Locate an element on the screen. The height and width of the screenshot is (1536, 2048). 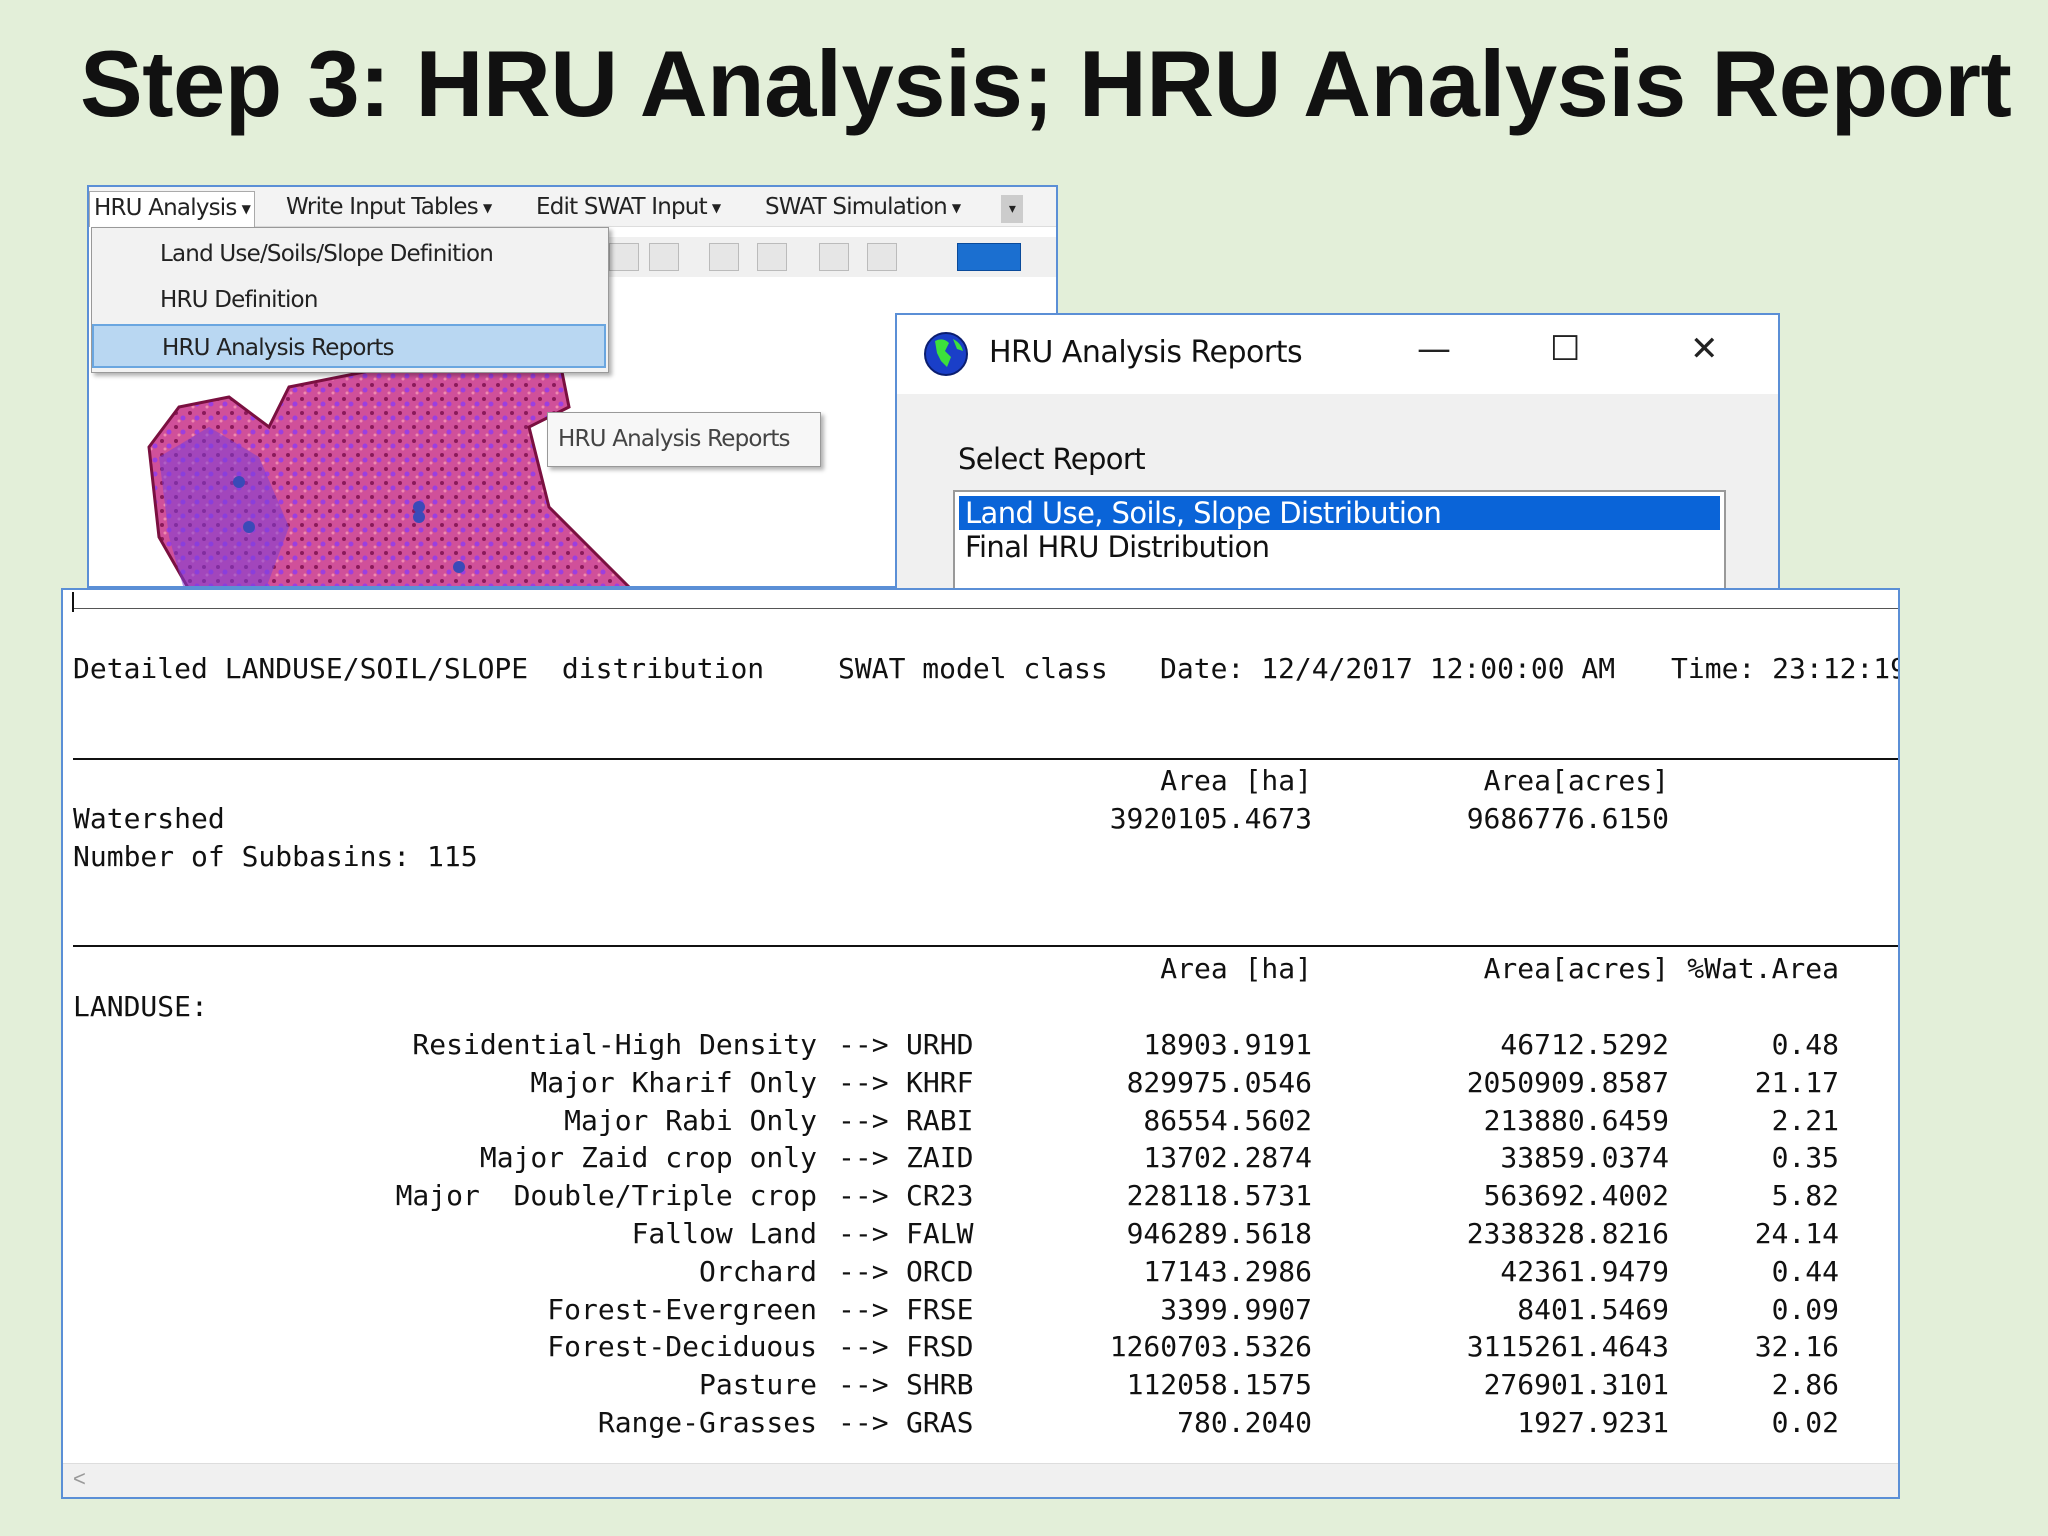
horizontal-scrollbar: < is located at coordinates (980, 1480).